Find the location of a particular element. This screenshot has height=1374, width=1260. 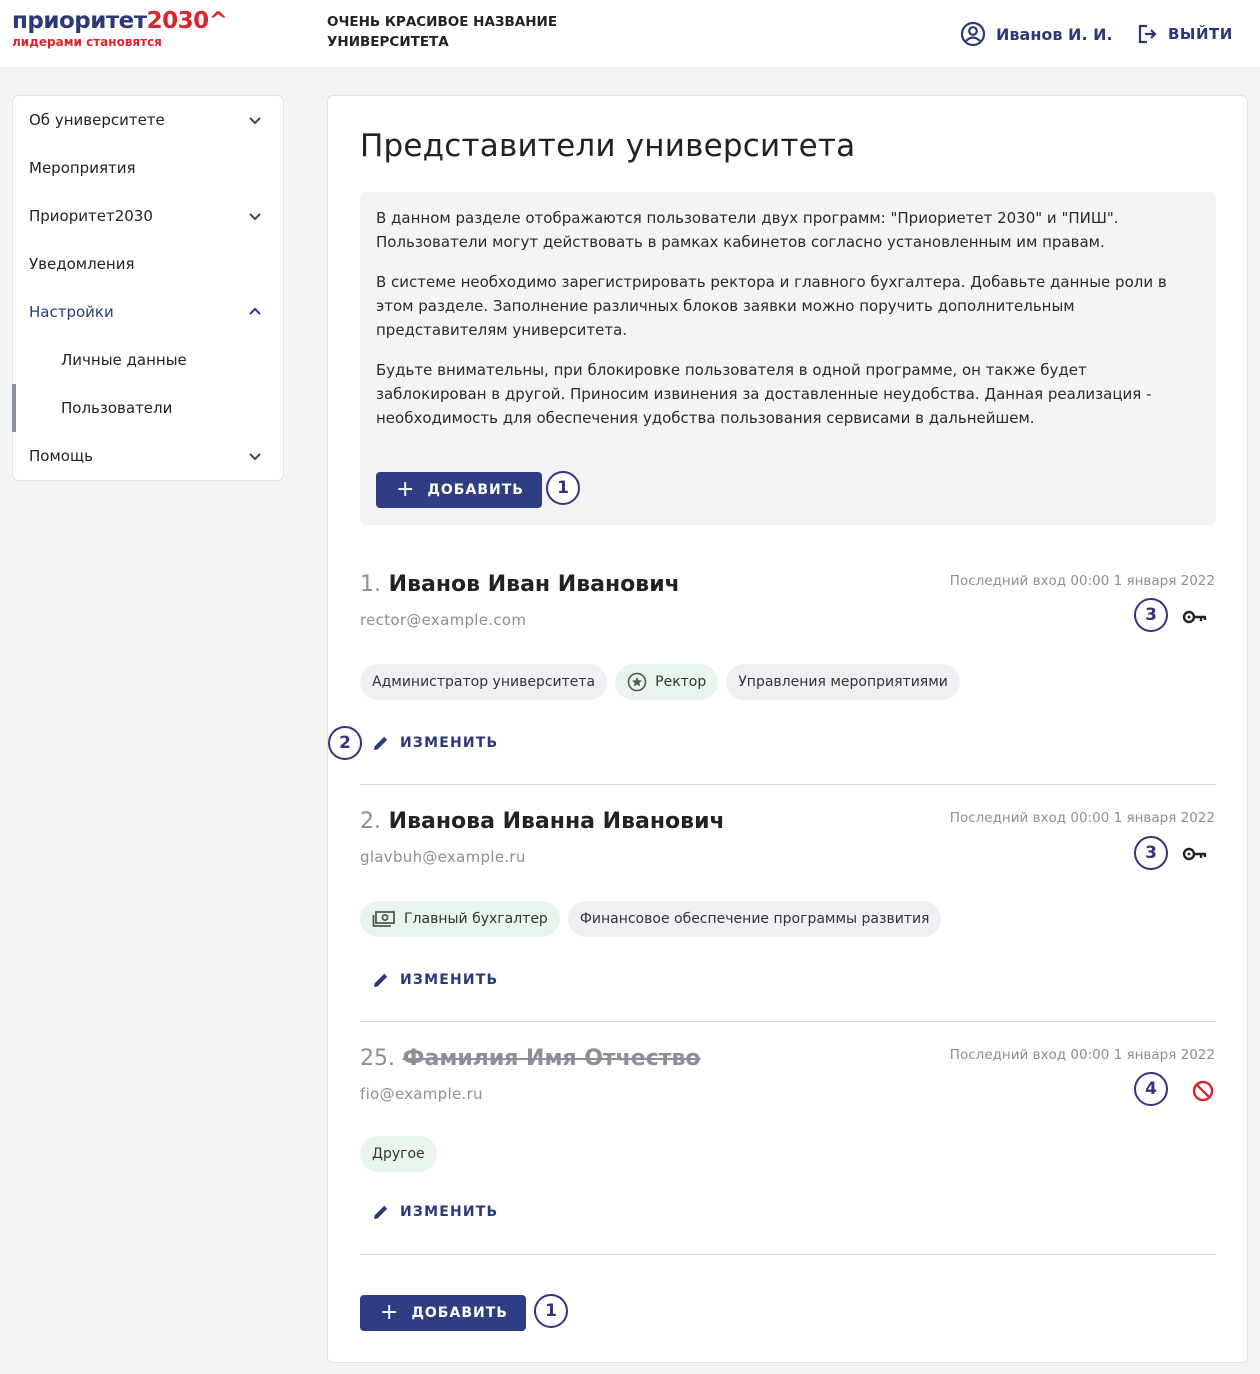

add-user-button-bottom: + ДОБАВИТЬ is located at coordinates (443, 1313).